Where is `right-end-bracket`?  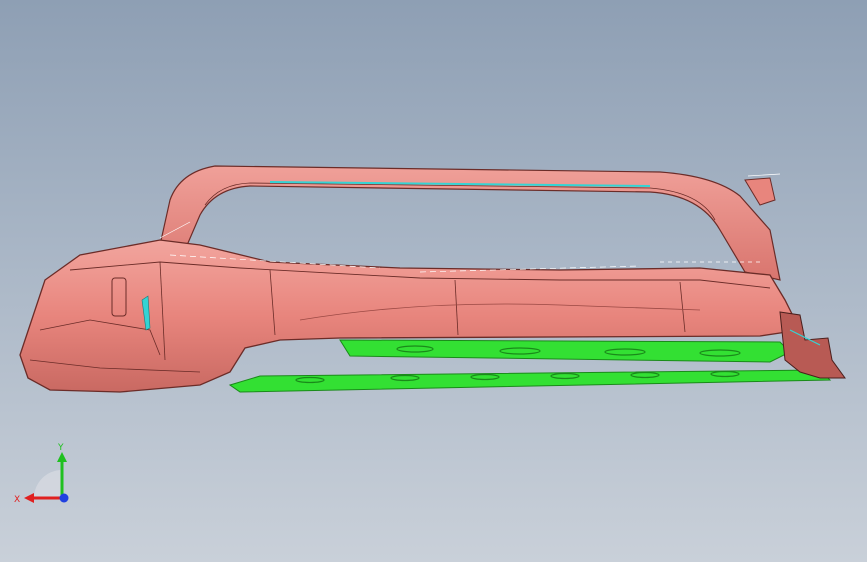 right-end-bracket is located at coordinates (812, 345).